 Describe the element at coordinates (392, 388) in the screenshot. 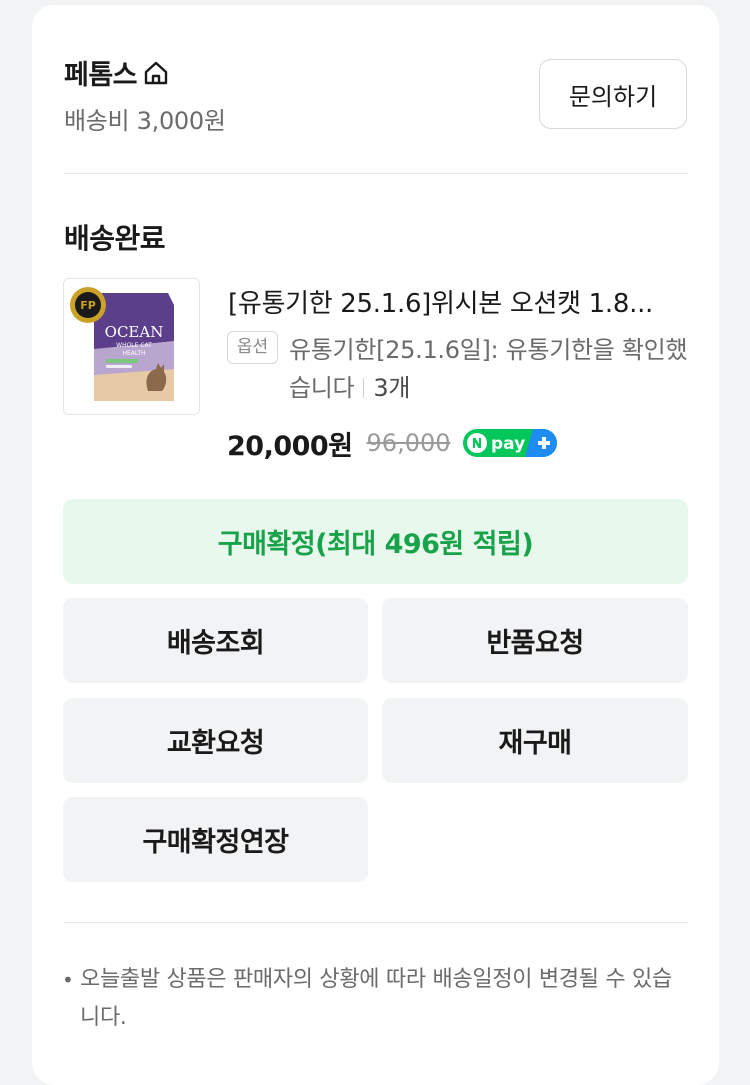

I see `quantity: 3개` at that location.